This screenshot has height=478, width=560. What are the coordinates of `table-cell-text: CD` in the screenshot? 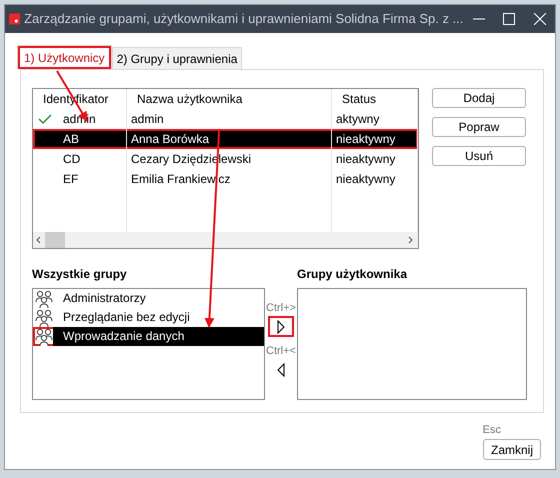 It's located at (71, 159).